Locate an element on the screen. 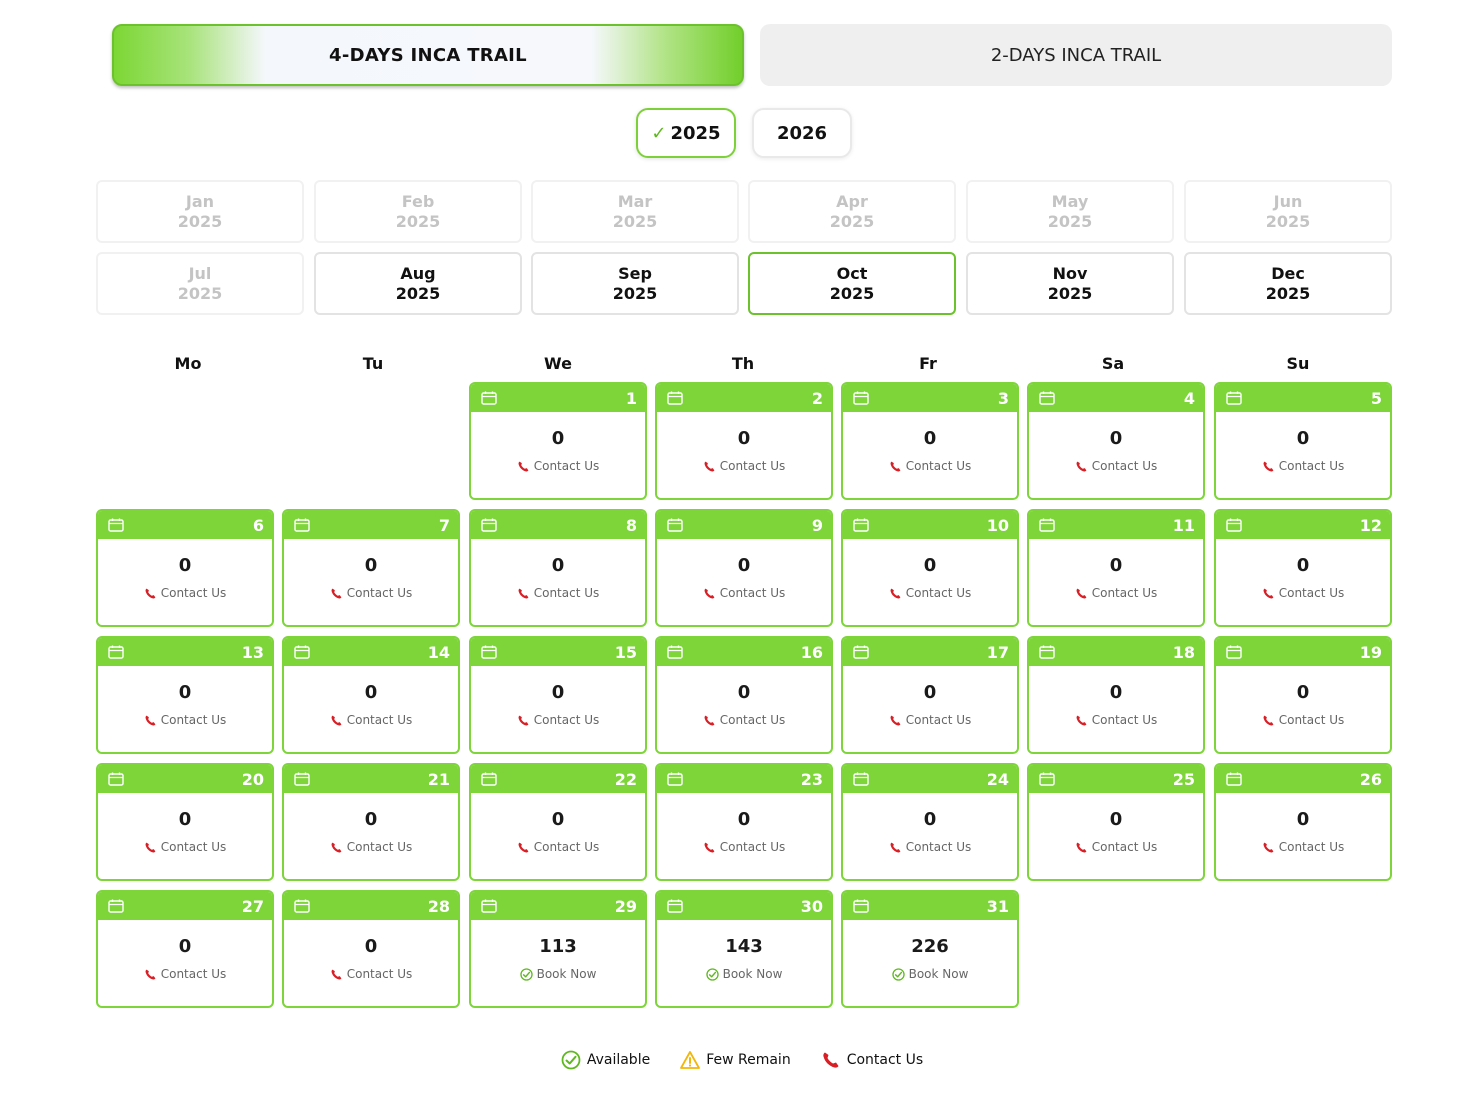  legend-label: Few Remain is located at coordinates (748, 1060).